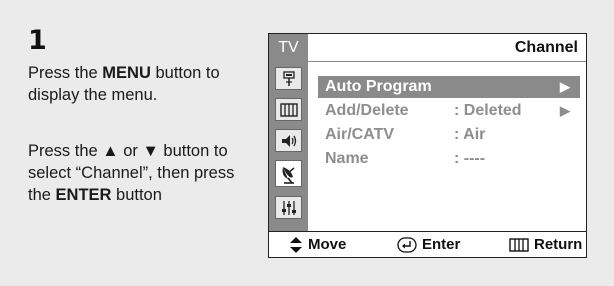  What do you see at coordinates (37, 40) in the screenshot?
I see `step-number: 1` at bounding box center [37, 40].